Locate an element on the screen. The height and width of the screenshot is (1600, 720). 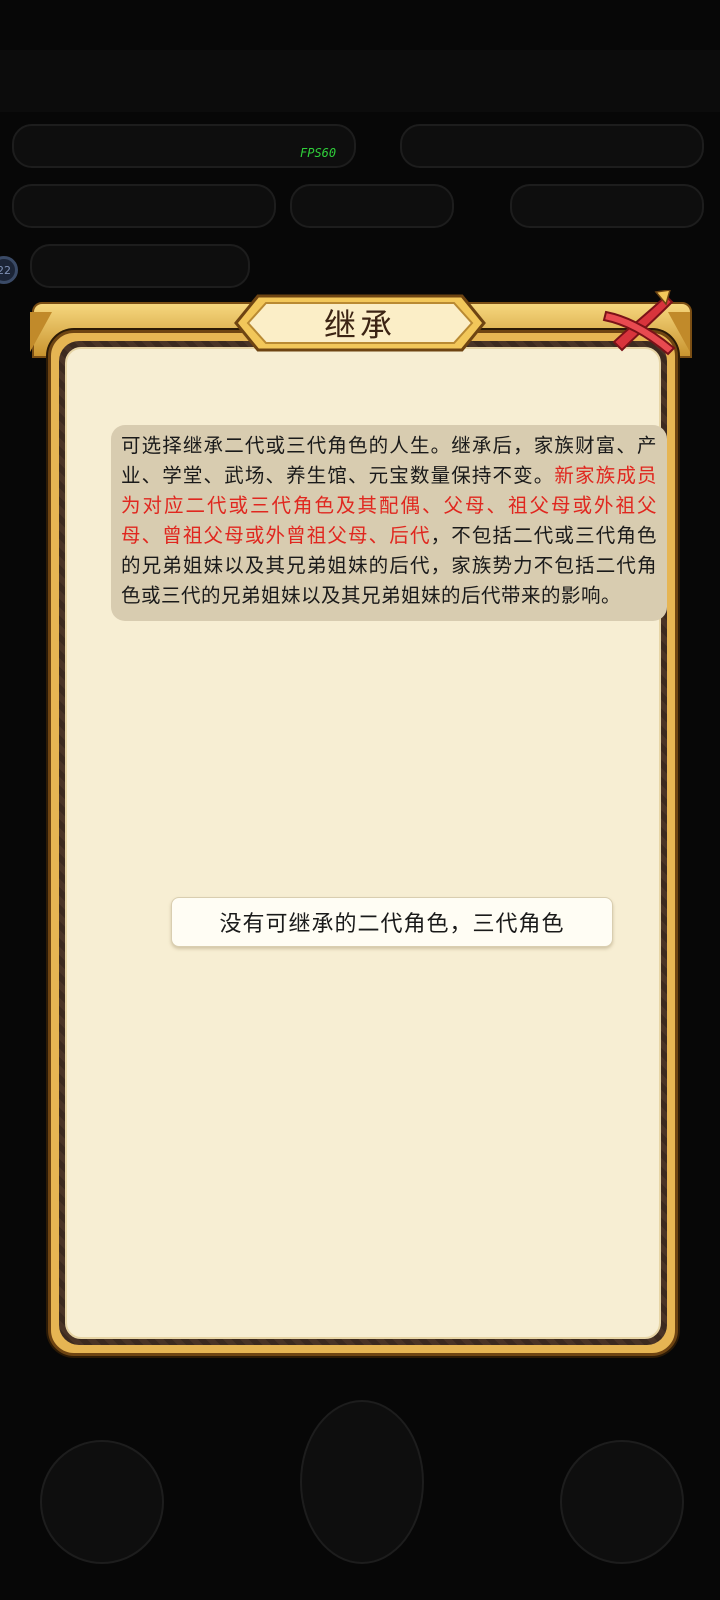
dialog-title: 继承 is located at coordinates (359, 325).